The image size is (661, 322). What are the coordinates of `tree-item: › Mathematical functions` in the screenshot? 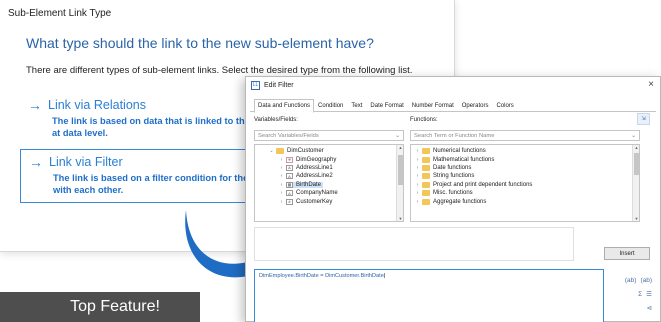 It's located at (526, 159).